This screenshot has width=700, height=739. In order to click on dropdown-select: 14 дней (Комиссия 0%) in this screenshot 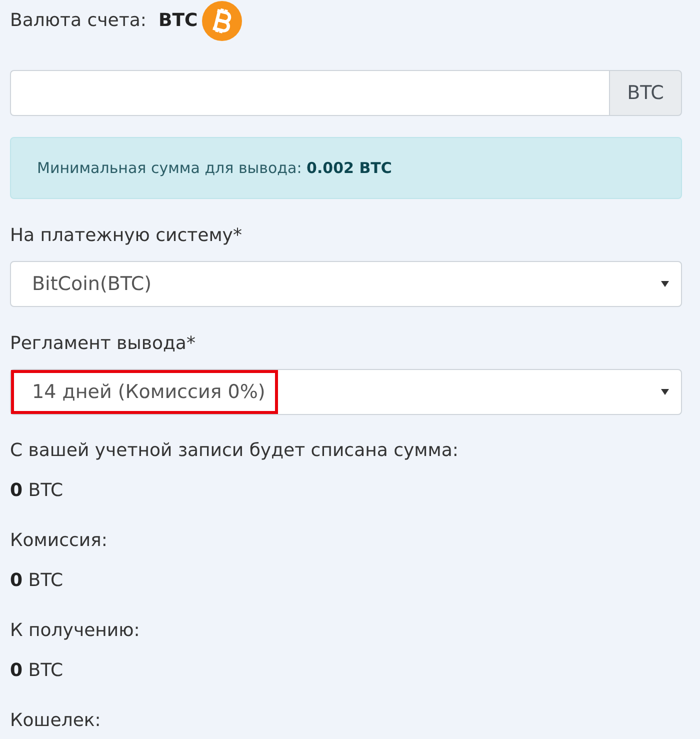, I will do `click(346, 392)`.